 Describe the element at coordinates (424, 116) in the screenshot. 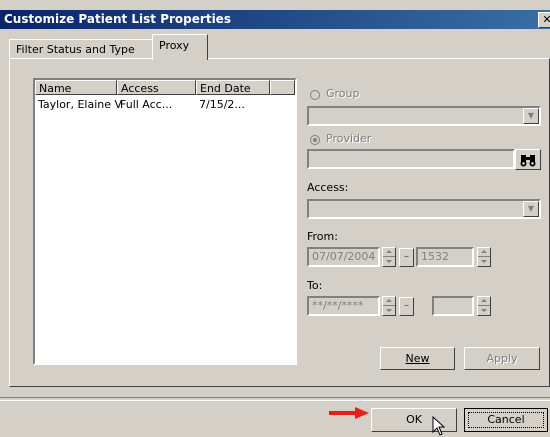

I see `group-combo: ▼` at that location.